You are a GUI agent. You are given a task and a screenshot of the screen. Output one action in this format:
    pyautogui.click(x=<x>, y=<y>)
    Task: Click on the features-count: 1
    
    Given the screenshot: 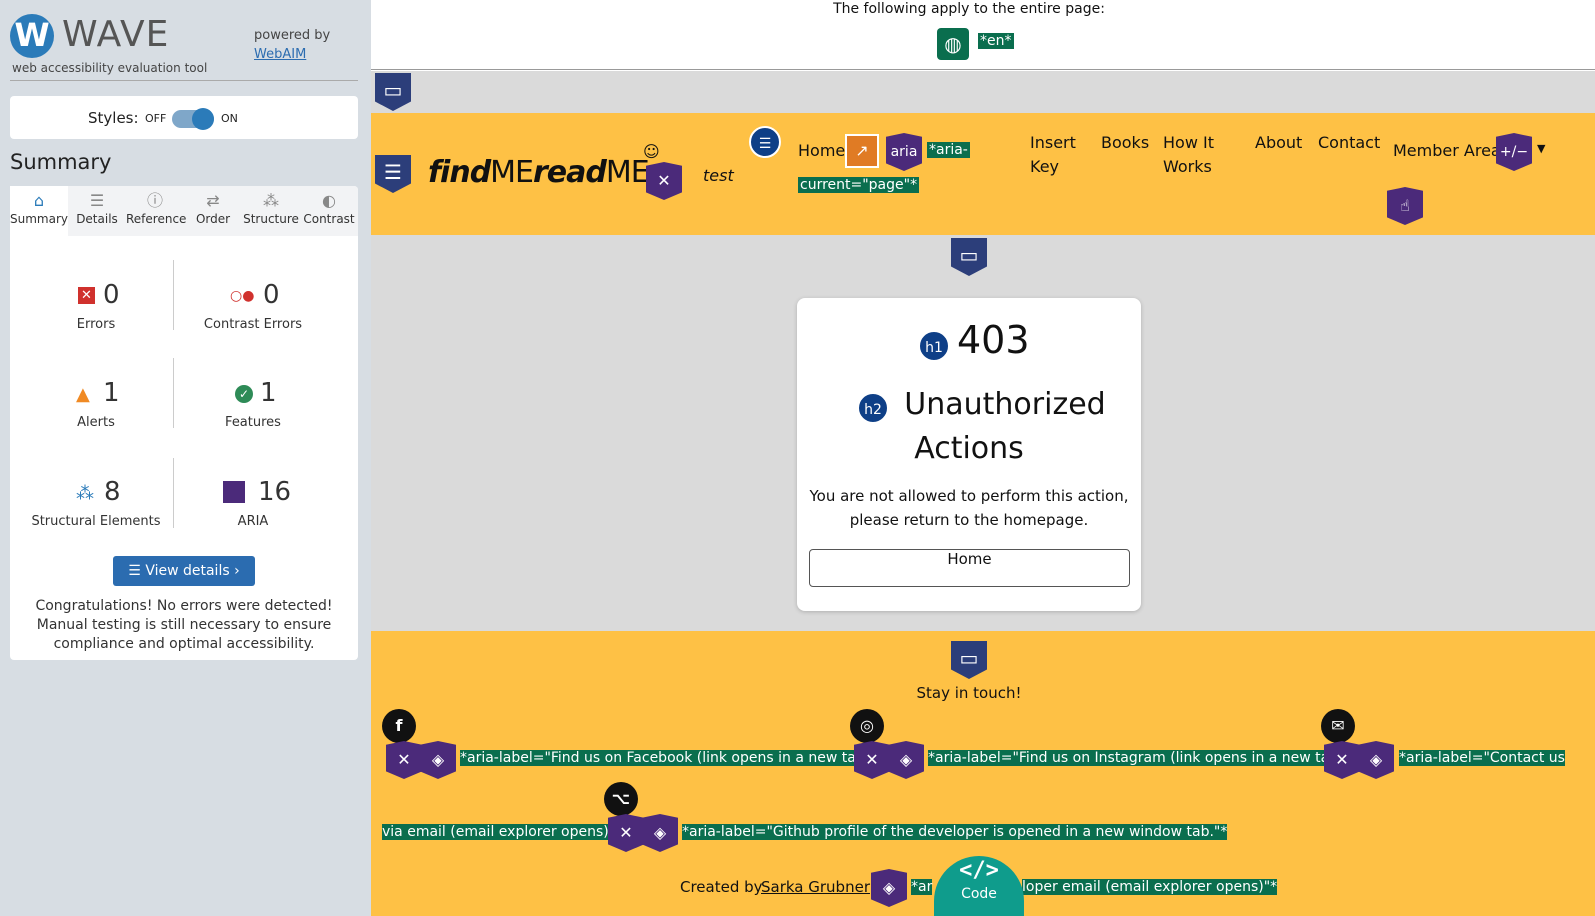 What is the action you would take?
    pyautogui.click(x=268, y=393)
    